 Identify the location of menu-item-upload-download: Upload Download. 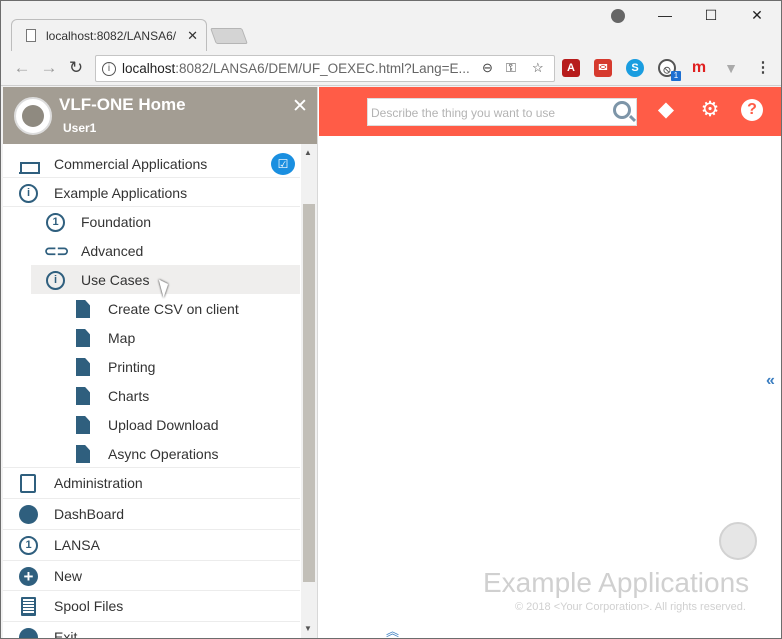
(151, 424).